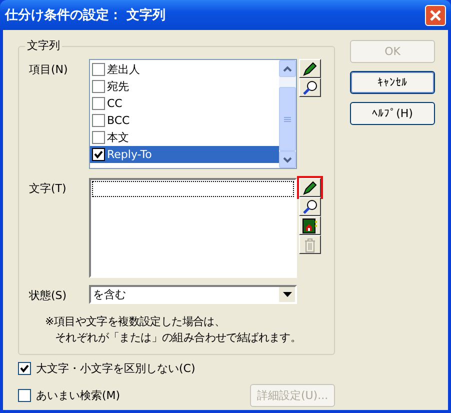 This screenshot has width=451, height=413. I want to click on list-item: 本文, so click(184, 137).